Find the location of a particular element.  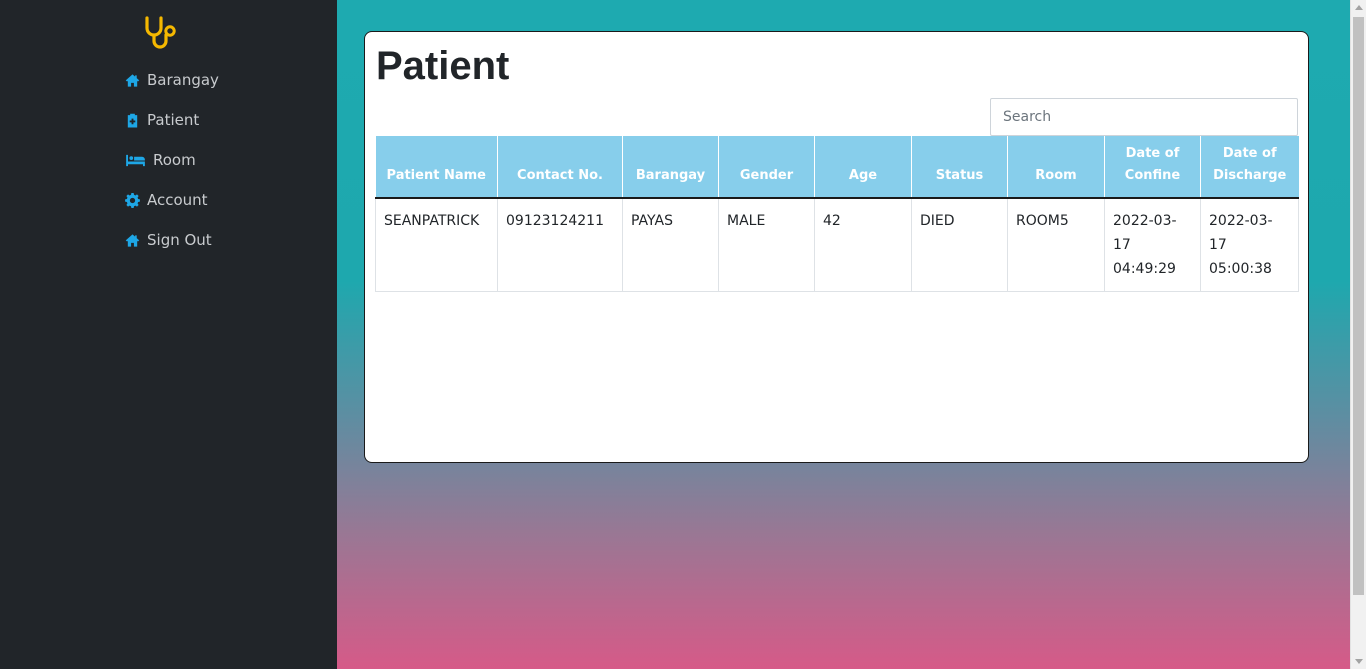

cell-date-of-confine: 2022-03-17 04:49:29 is located at coordinates (1152, 244).